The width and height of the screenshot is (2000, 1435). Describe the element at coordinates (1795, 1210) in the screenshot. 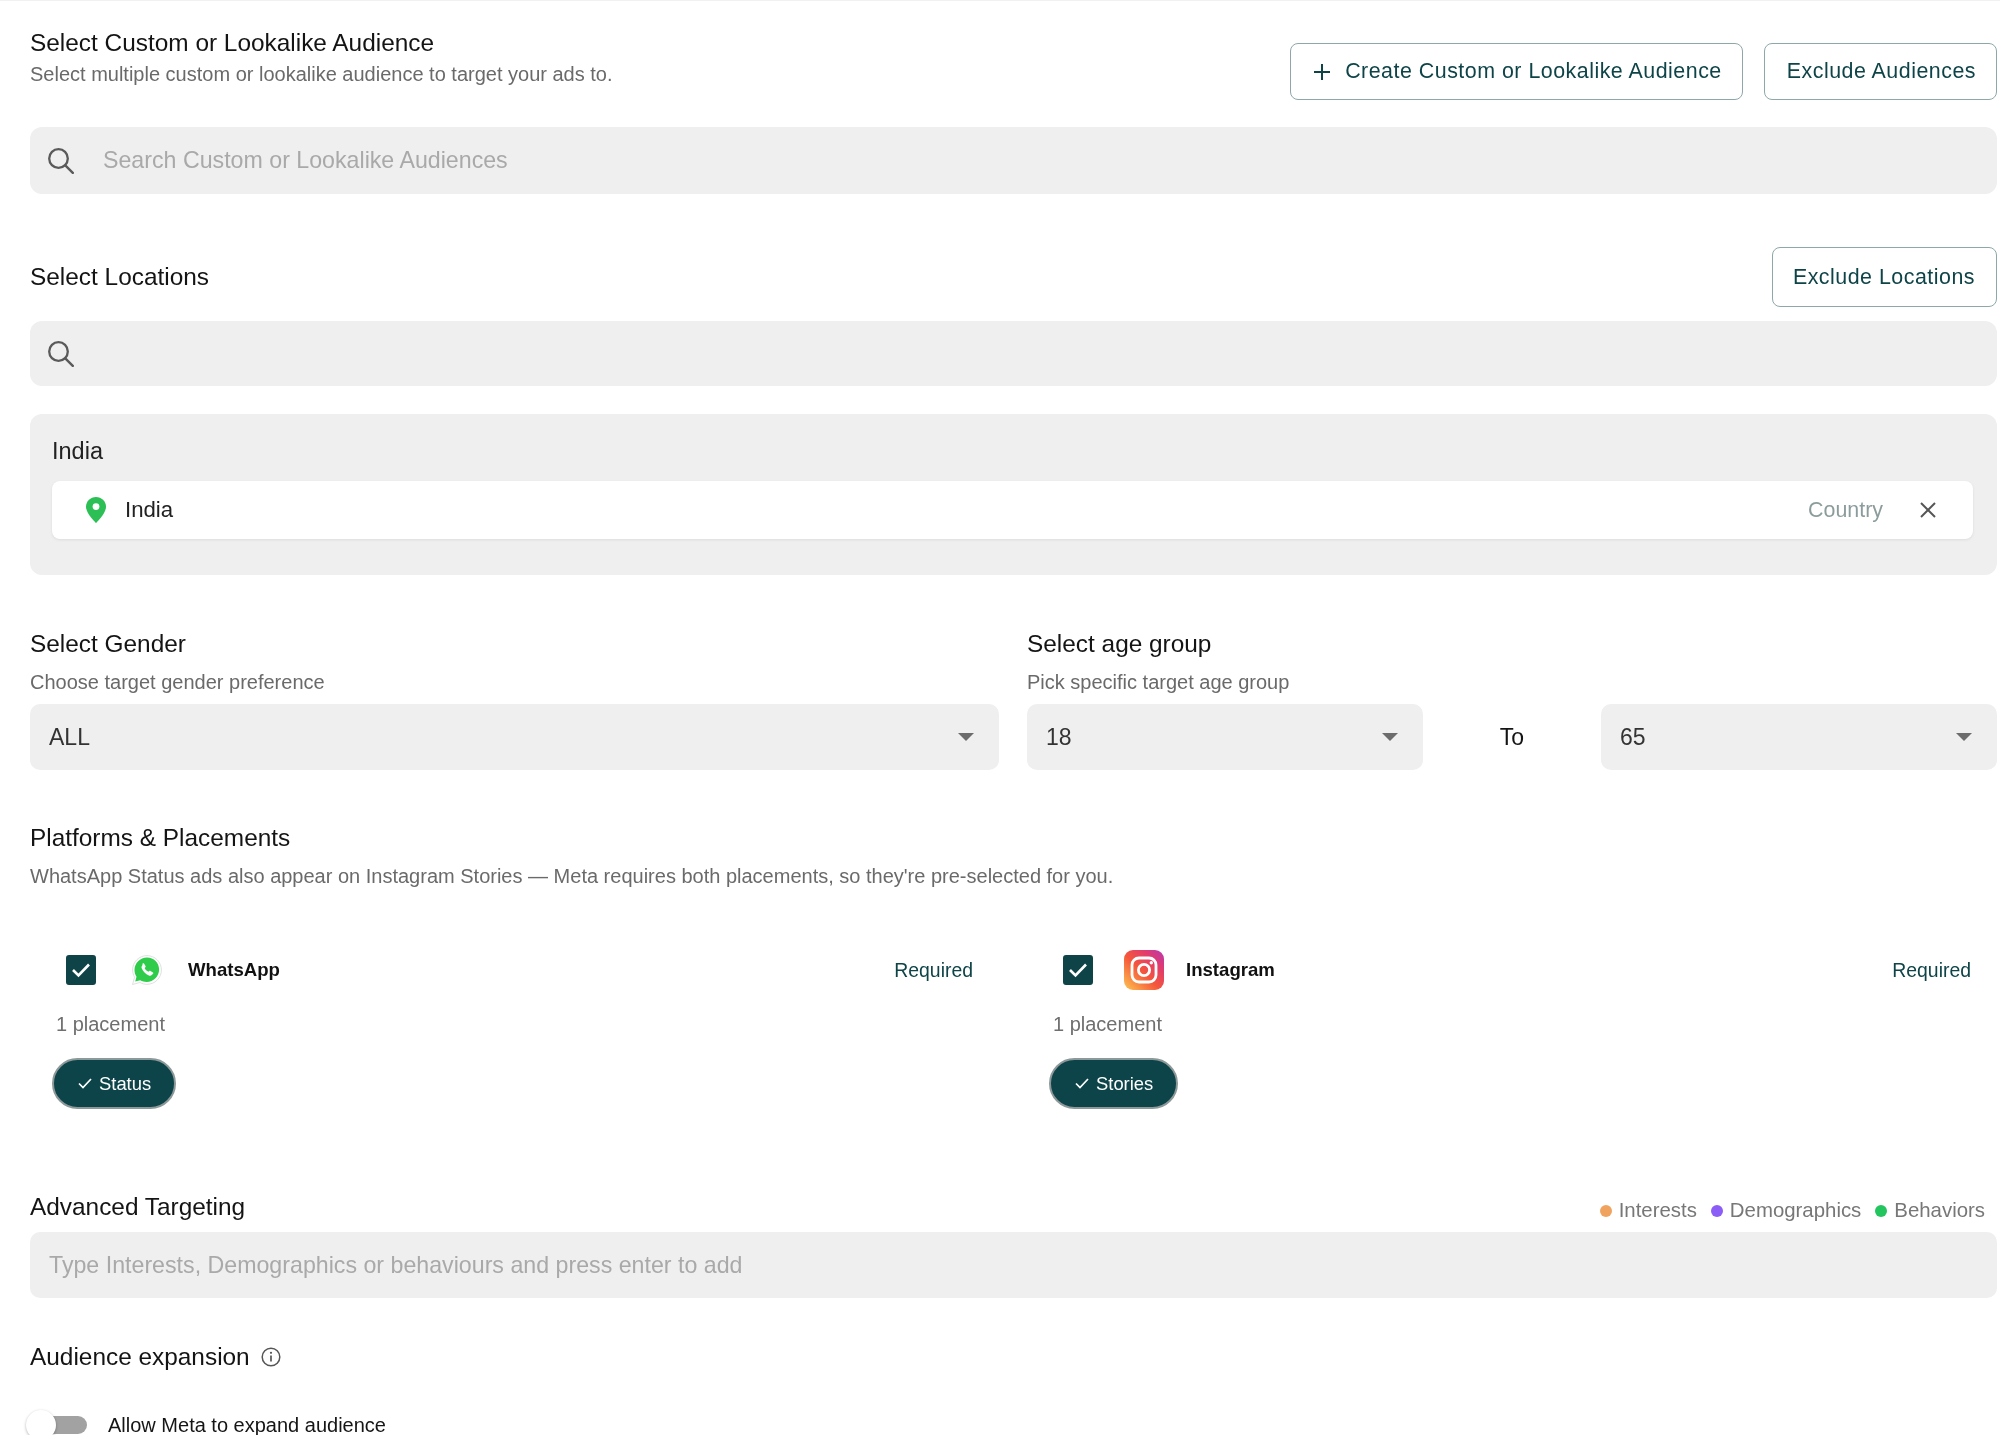

I see `legend-label: Demographics` at that location.